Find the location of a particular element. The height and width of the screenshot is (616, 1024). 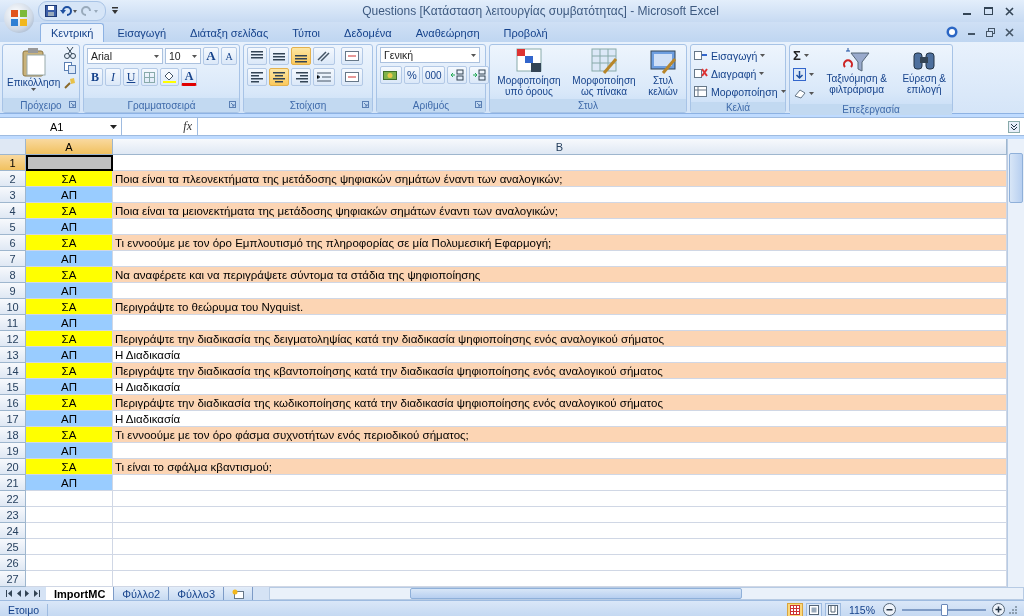

align-center-button is located at coordinates (279, 77).